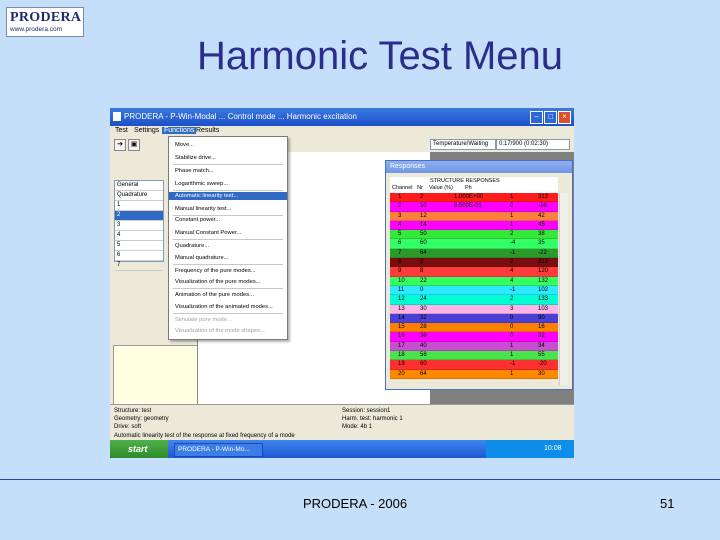 This screenshot has height=540, width=720. What do you see at coordinates (541, 215) in the screenshot?
I see `table-cell: 42` at bounding box center [541, 215].